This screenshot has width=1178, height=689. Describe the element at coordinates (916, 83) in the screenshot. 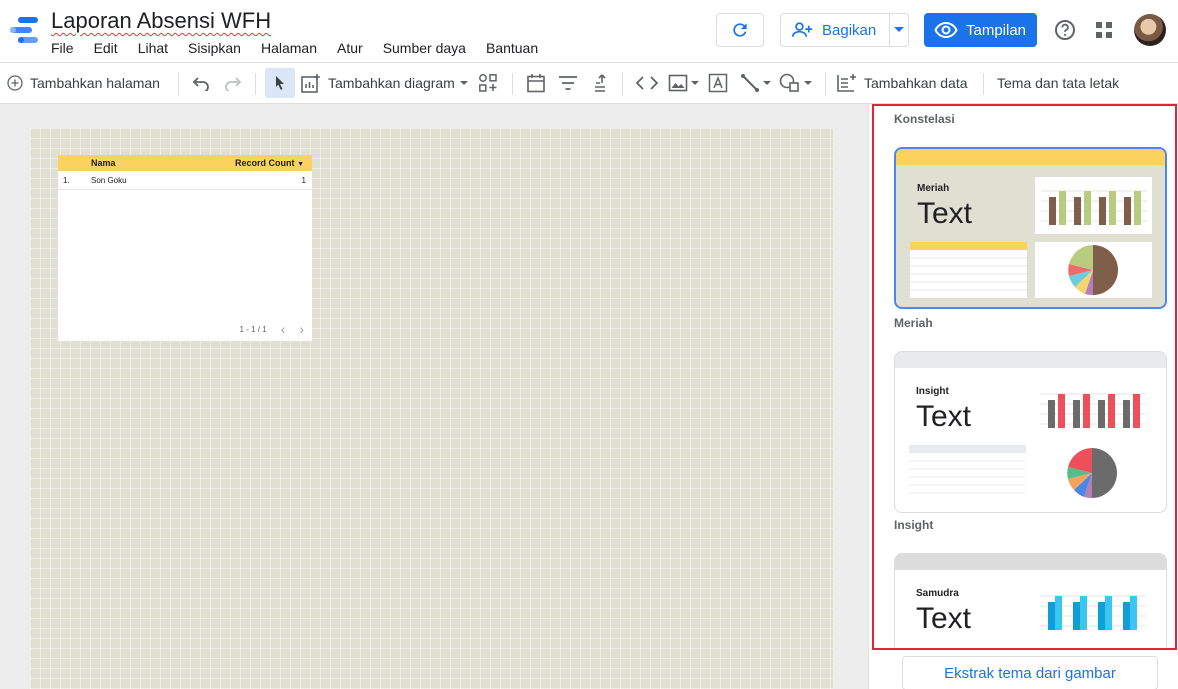

I see `add-data-label: Tambahkan data` at that location.